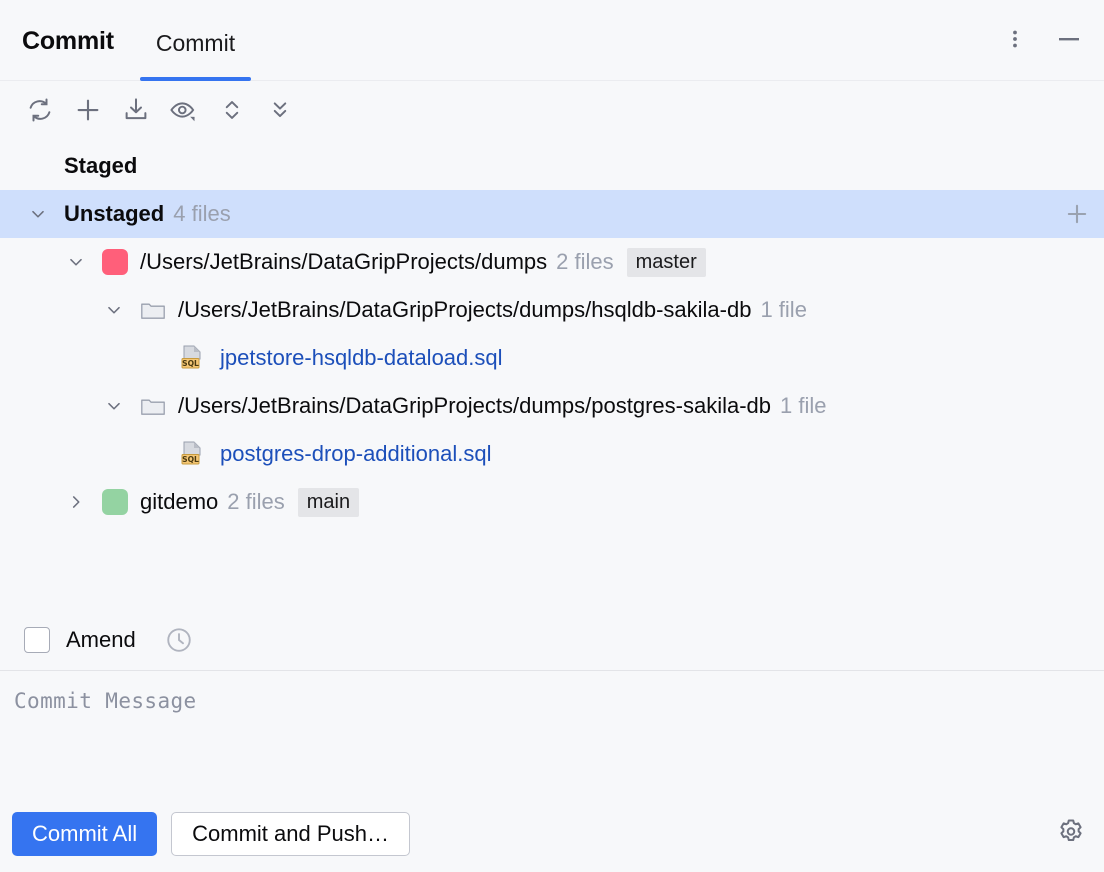 This screenshot has width=1104, height=872. Describe the element at coordinates (552, 733) in the screenshot. I see `commit-message-input: Commit Message` at that location.